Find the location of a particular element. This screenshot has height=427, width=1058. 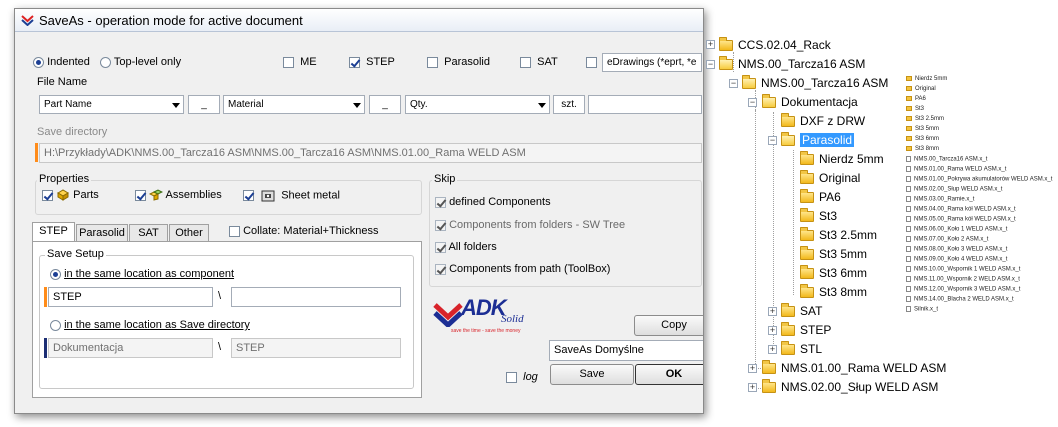

tree-item-st3-8: St3 8mm is located at coordinates (833, 291).